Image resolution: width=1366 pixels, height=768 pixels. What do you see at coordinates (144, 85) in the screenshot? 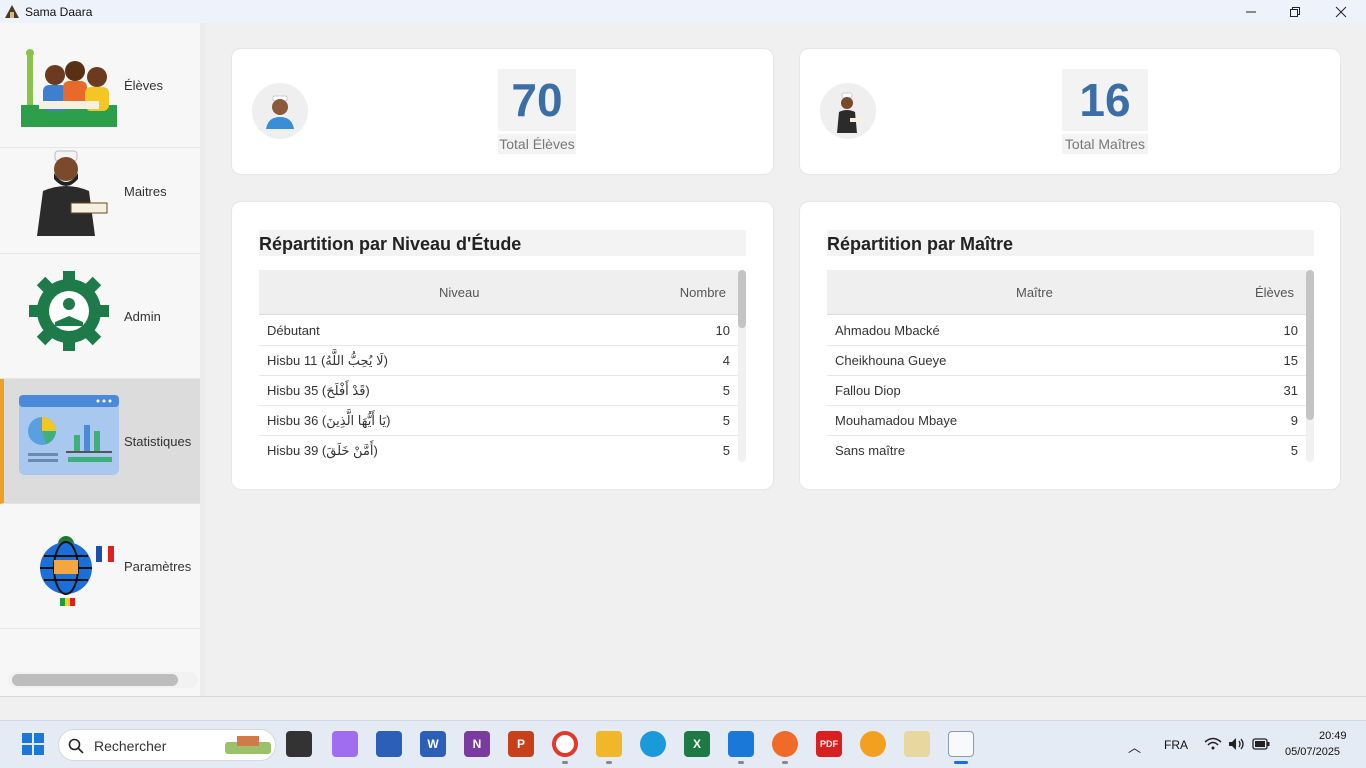
I see `sidebar-item-label: Élèves` at bounding box center [144, 85].